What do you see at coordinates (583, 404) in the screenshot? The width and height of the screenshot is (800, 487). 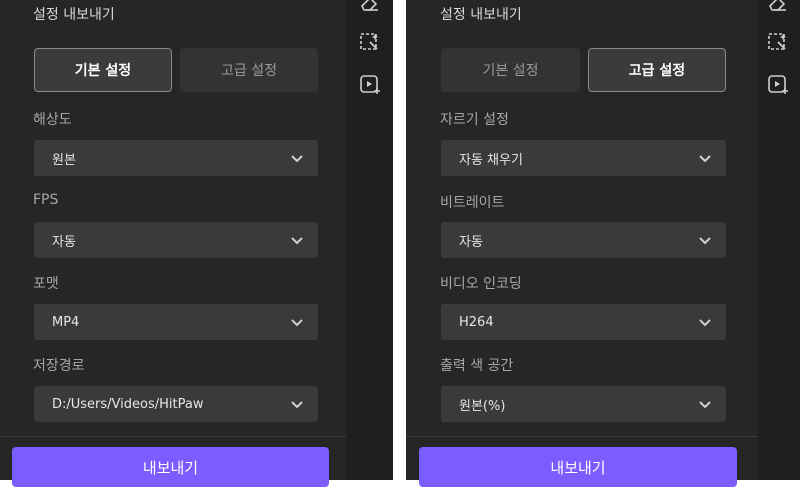 I see `output-color-space-select: 원본(%)` at bounding box center [583, 404].